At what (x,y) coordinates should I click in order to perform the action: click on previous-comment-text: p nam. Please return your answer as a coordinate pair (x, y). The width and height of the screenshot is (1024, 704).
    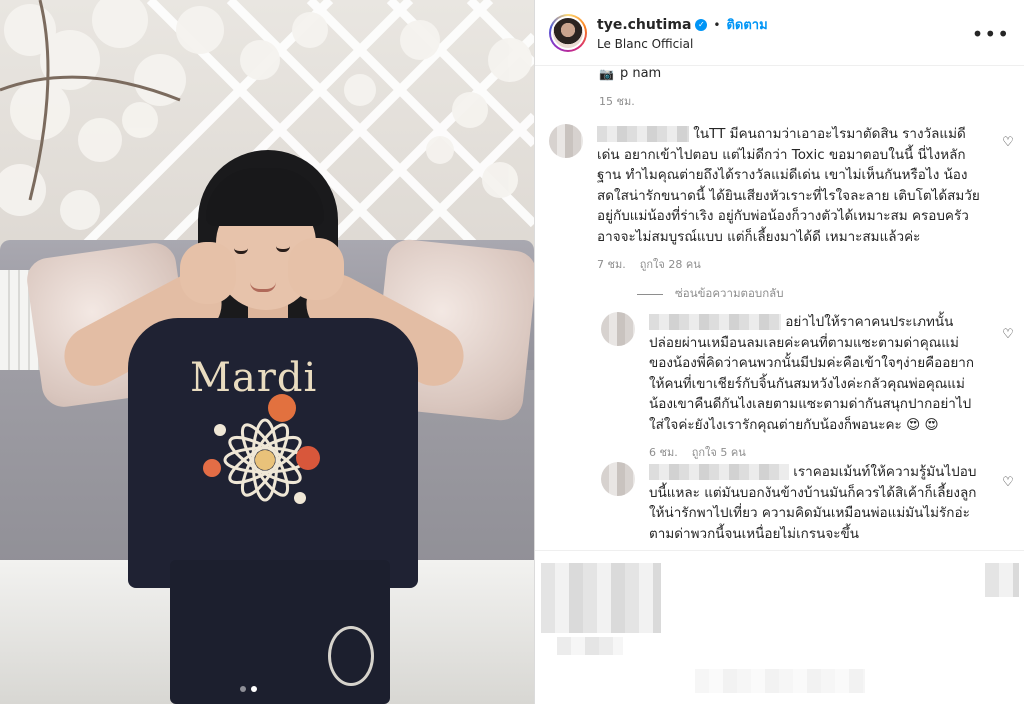
    Looking at the image, I should click on (640, 73).